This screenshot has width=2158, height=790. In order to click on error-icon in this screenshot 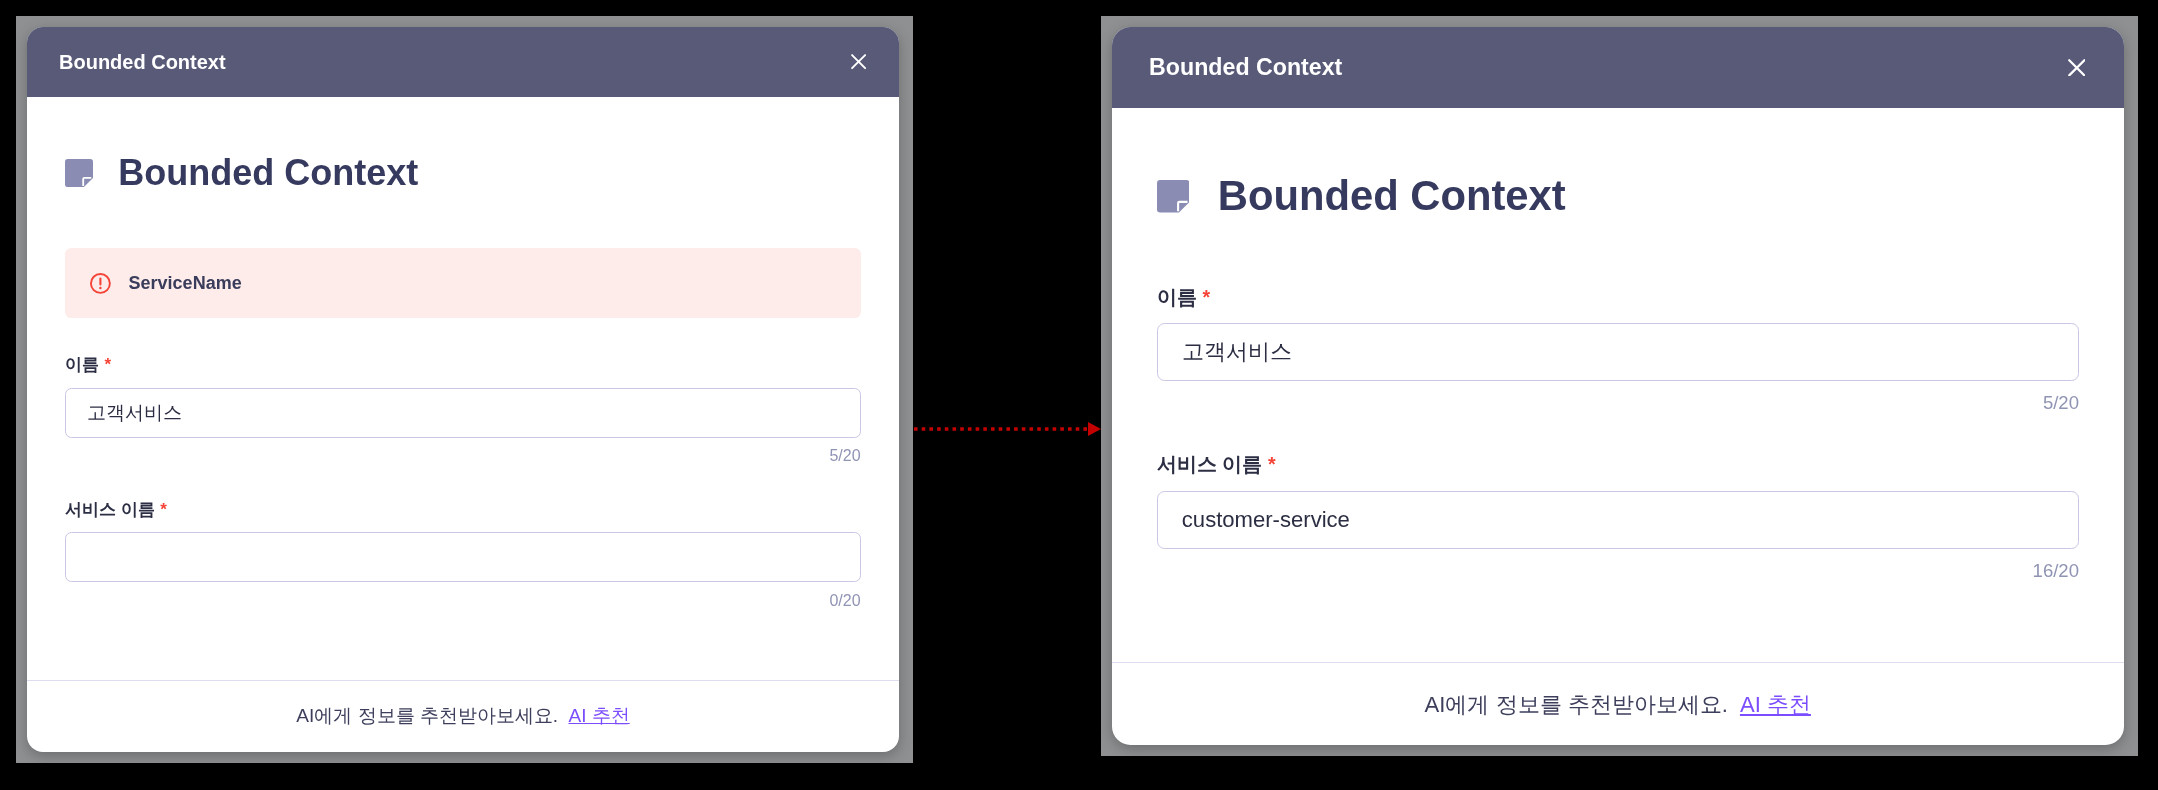, I will do `click(100, 283)`.